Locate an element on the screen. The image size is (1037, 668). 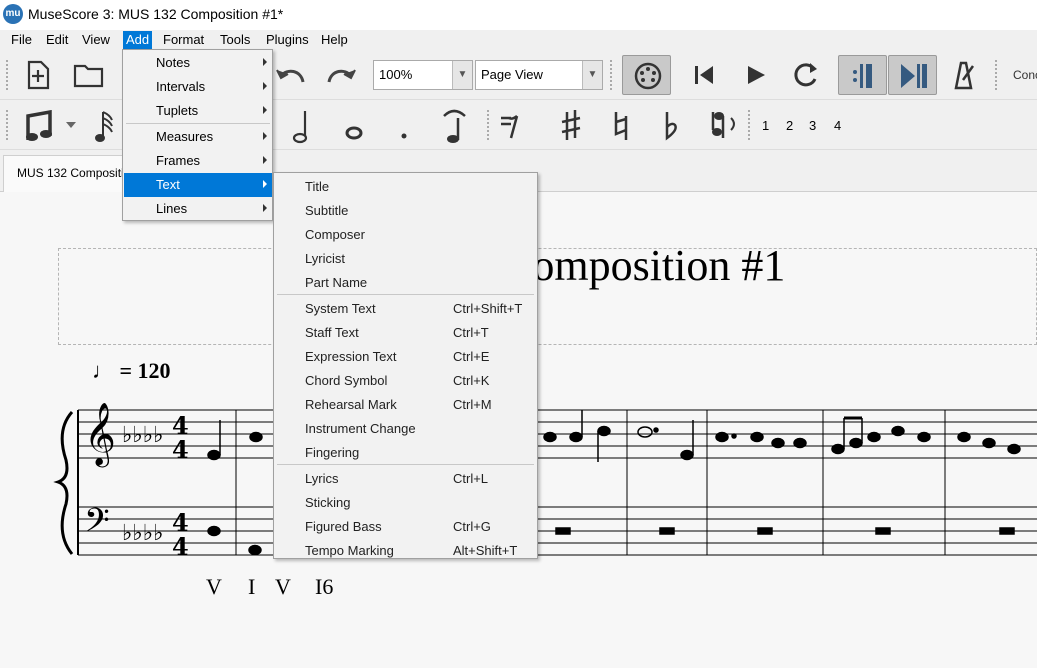
menu-help: Help is located at coordinates (334, 39).